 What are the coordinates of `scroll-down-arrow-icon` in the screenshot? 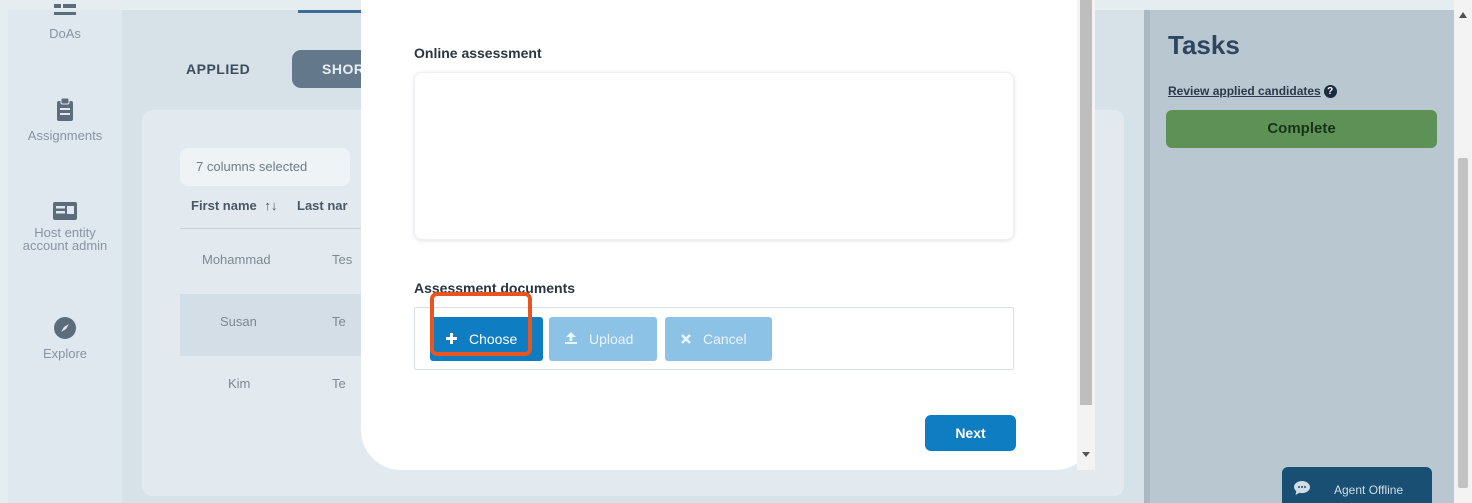 It's located at (1086, 454).